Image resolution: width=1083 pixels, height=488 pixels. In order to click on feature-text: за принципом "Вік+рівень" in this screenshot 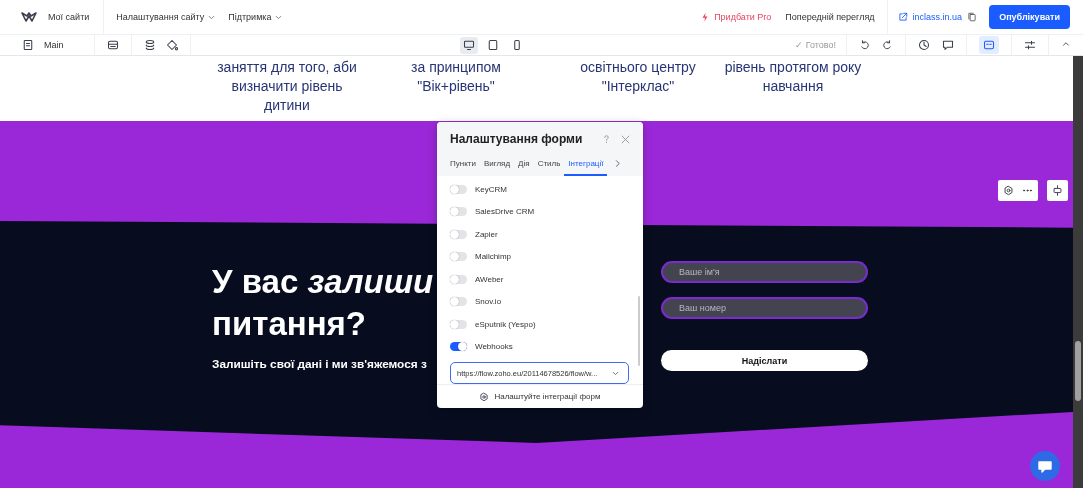, I will do `click(456, 77)`.